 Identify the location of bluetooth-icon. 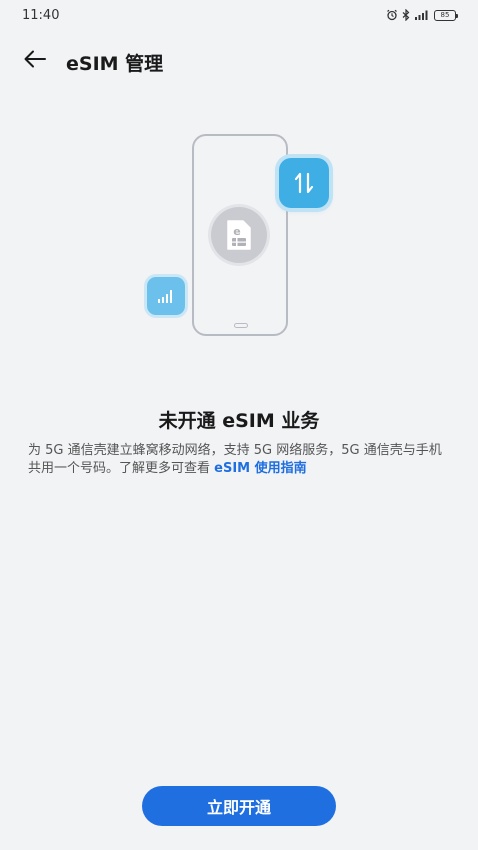
(406, 15).